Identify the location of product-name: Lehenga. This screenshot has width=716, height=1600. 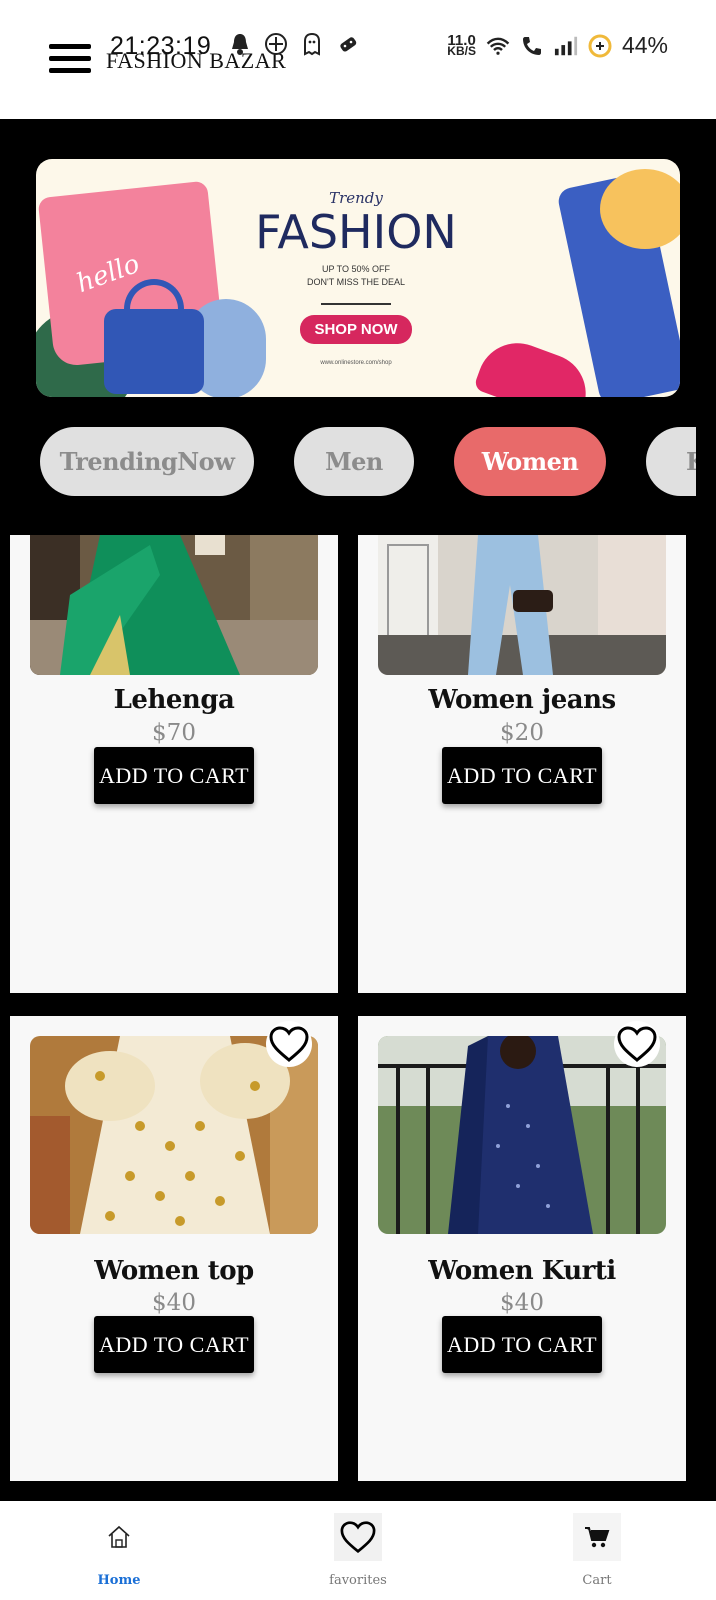
(174, 700).